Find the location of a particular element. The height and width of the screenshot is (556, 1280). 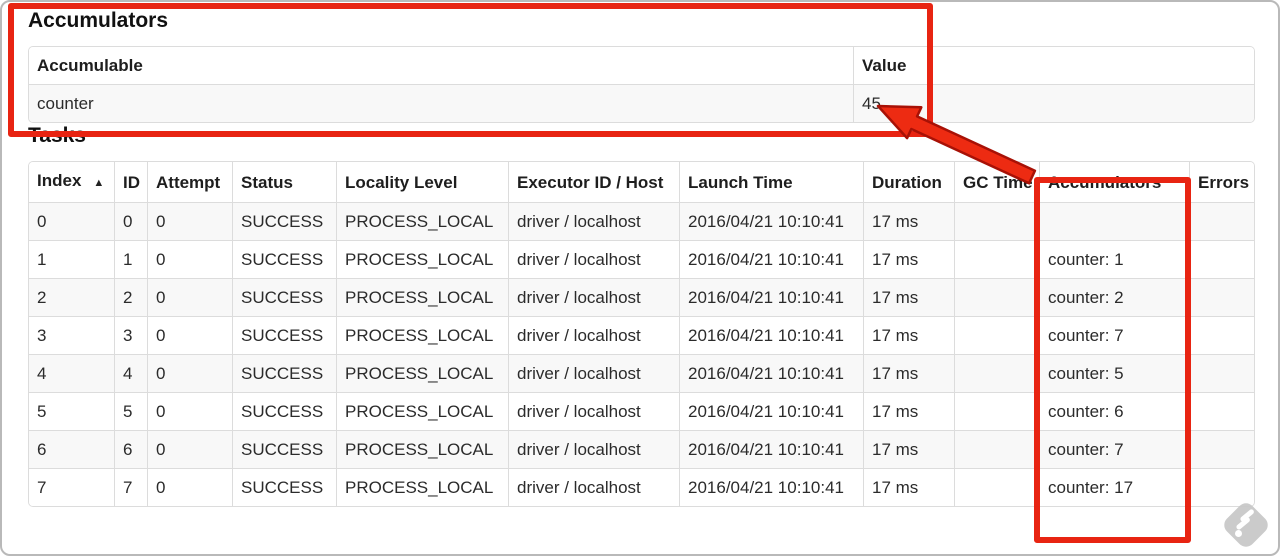

cell-index: 3 is located at coordinates (71, 335).